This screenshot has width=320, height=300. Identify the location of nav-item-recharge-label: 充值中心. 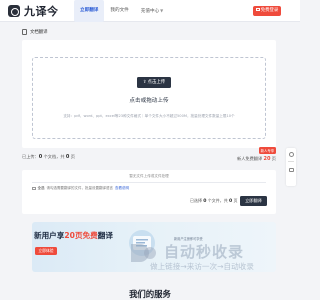
(150, 11).